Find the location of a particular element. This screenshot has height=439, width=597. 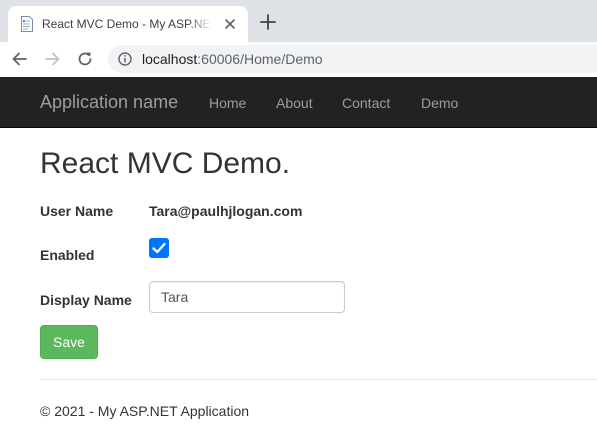

enabled-label: Enabled is located at coordinates (67, 255).